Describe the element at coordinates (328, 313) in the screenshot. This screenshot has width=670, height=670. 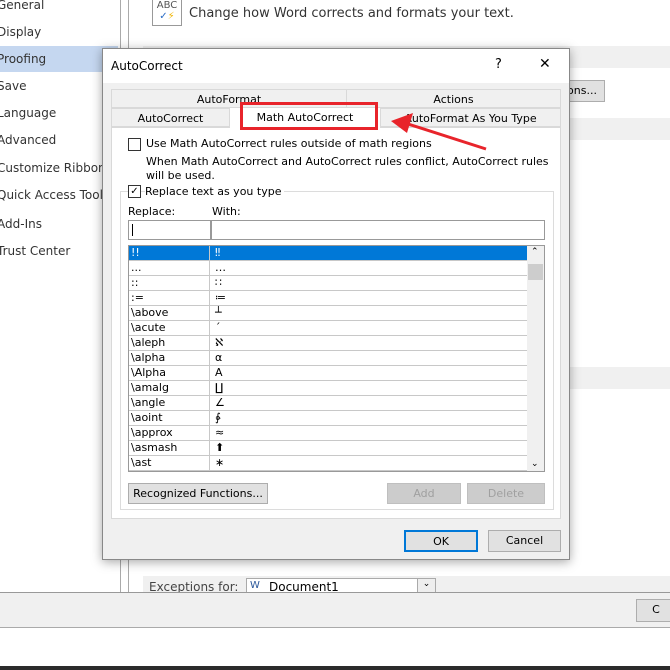
I see `list-item: \above ┴` at that location.